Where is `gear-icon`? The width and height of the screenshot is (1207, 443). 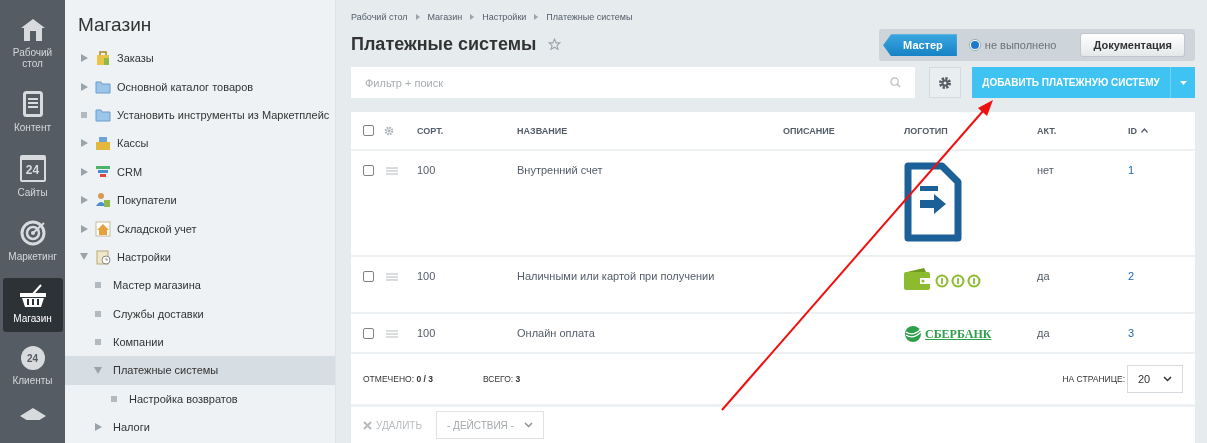 gear-icon is located at coordinates (945, 82).